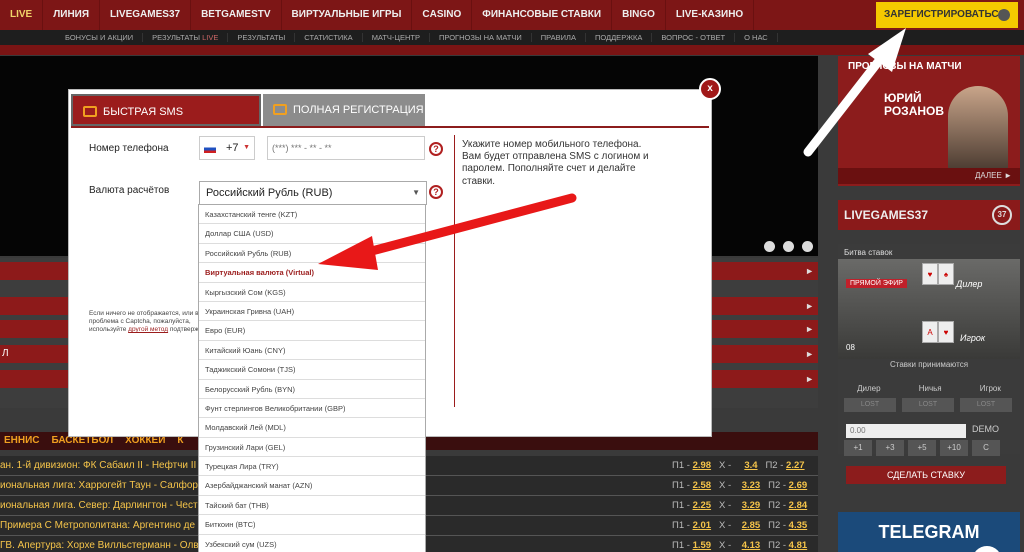 The image size is (1024, 552). I want to click on currency-option: Грузинский Лари (GEL), so click(312, 448).